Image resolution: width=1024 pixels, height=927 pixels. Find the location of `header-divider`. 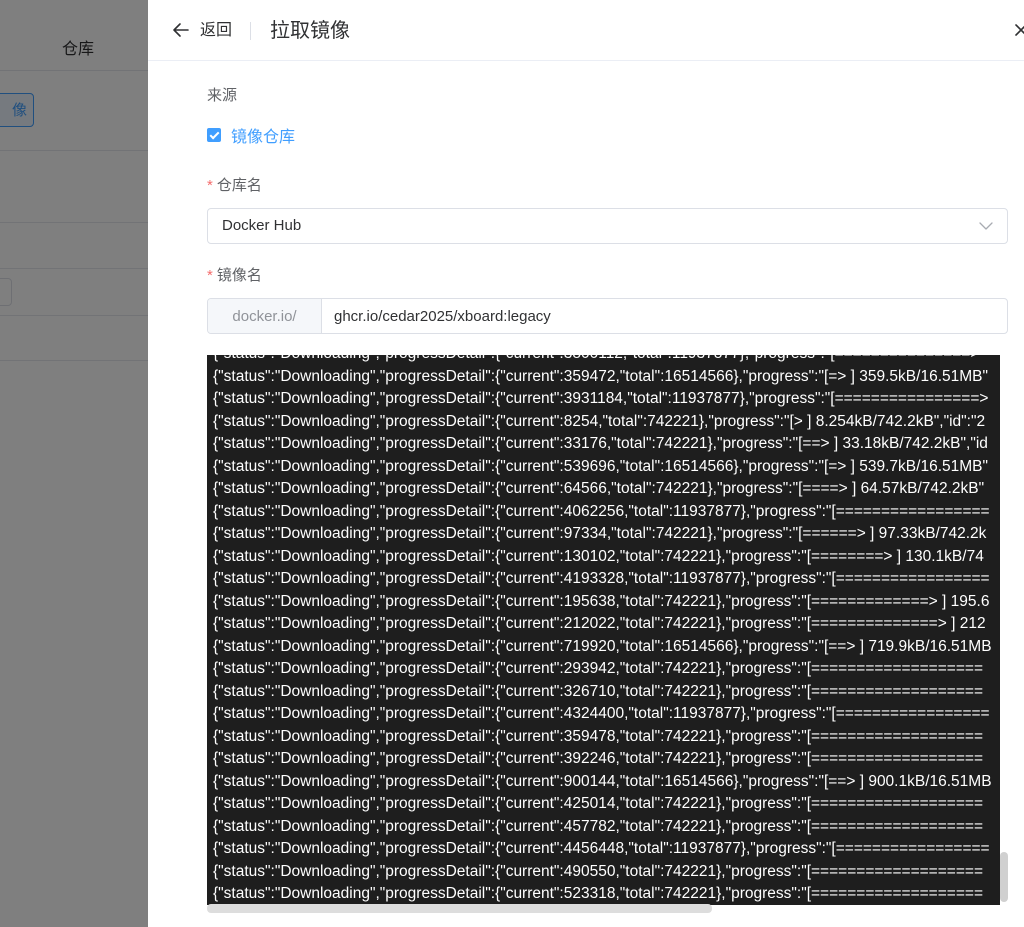

header-divider is located at coordinates (250, 31).